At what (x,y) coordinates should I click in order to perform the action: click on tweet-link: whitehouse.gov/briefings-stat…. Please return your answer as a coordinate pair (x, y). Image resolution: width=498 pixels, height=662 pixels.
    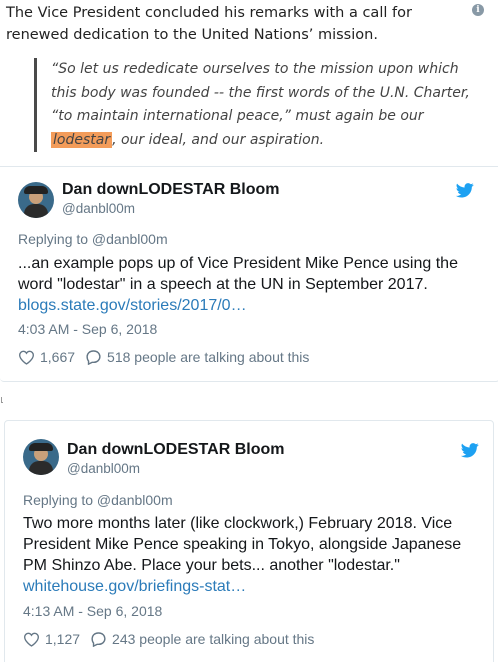
    Looking at the image, I should click on (134, 587).